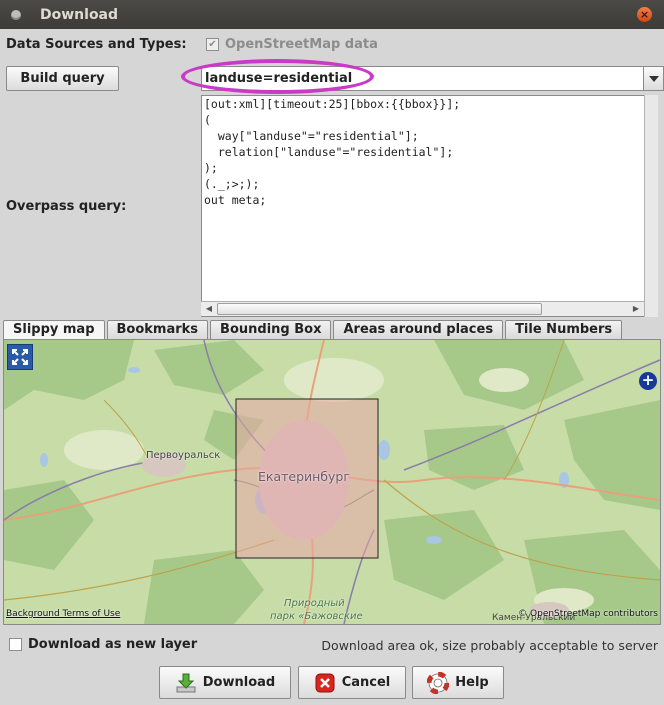 The height and width of the screenshot is (705, 664). What do you see at coordinates (54, 330) in the screenshot?
I see `tab-slippy-map: Slippy map` at bounding box center [54, 330].